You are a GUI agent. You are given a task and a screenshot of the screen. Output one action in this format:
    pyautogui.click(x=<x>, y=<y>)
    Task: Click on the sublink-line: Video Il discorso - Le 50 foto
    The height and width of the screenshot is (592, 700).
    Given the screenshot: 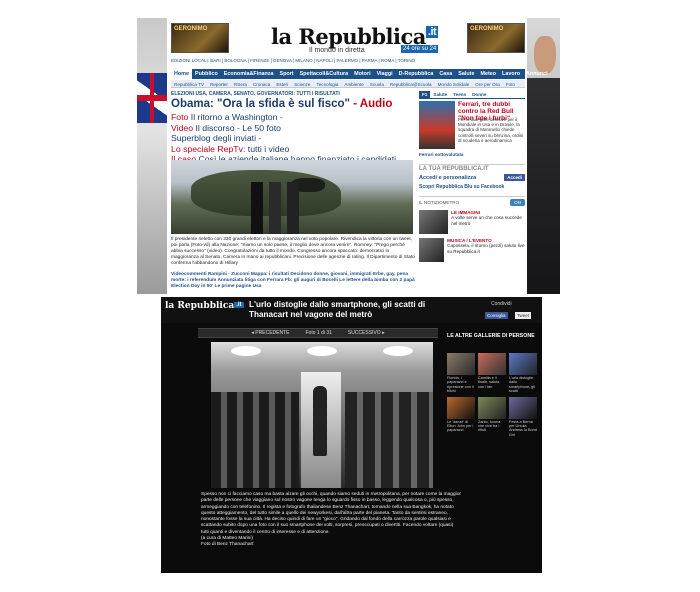 What is the action you would take?
    pyautogui.click(x=293, y=128)
    